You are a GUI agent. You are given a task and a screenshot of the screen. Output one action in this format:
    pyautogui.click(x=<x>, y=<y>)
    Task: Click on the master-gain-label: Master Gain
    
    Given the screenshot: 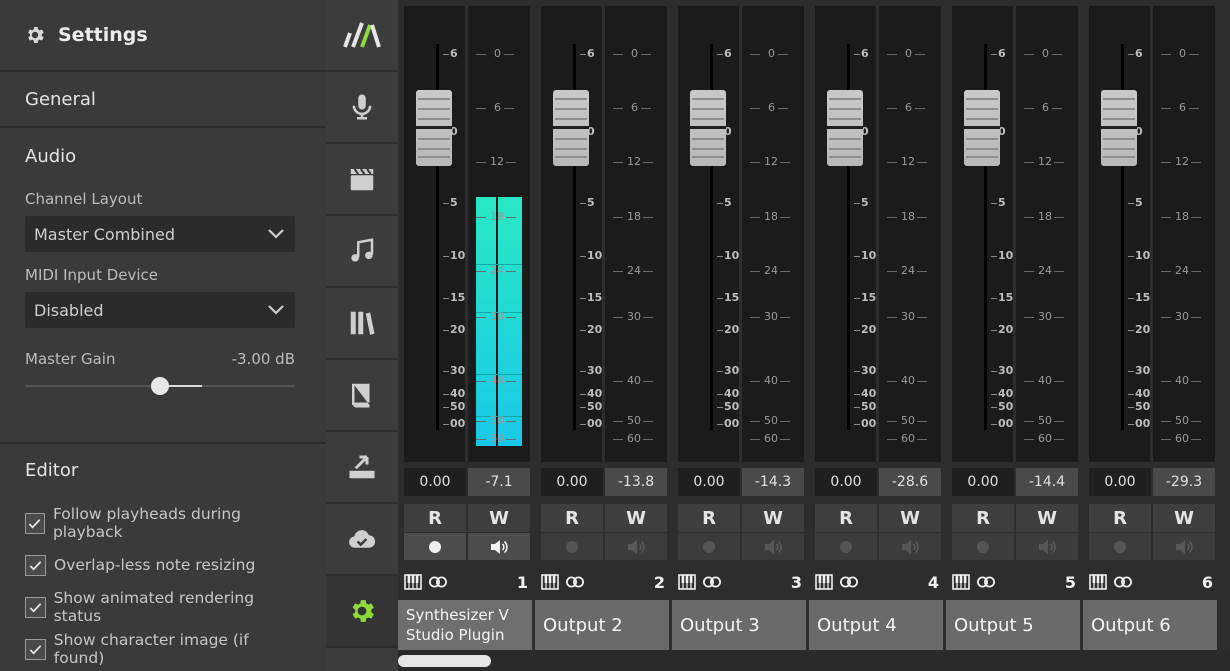 What is the action you would take?
    pyautogui.click(x=70, y=359)
    